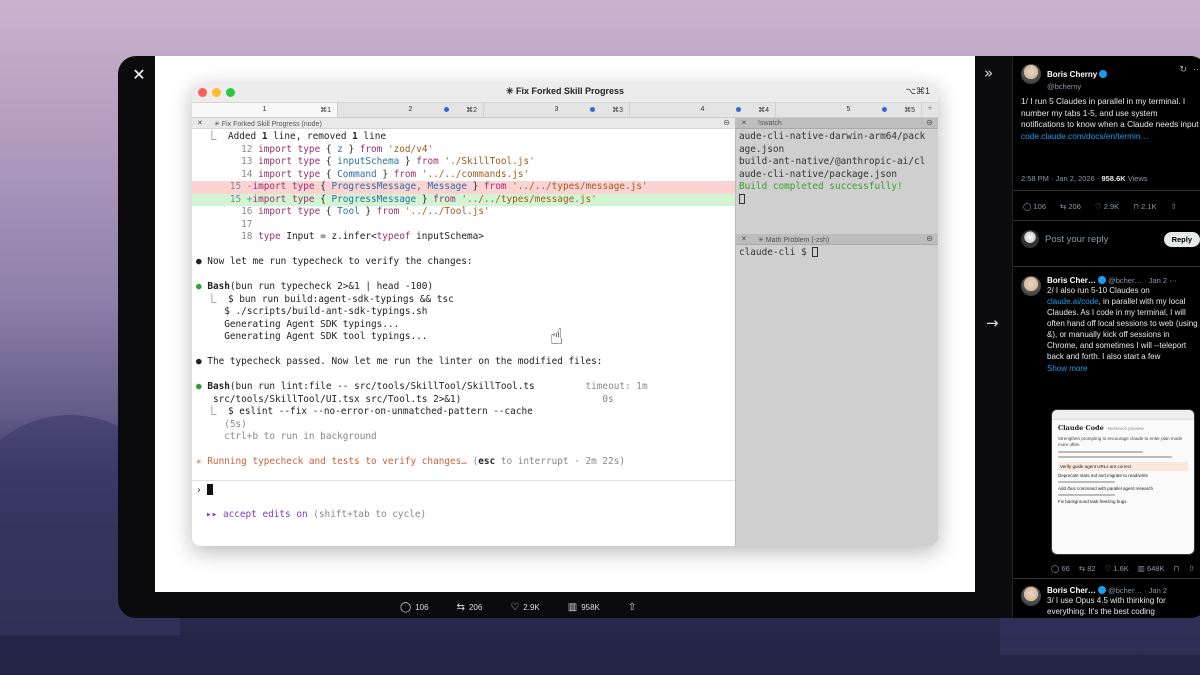 The image size is (1200, 675). I want to click on embed-browser-bar, so click(1123, 415).